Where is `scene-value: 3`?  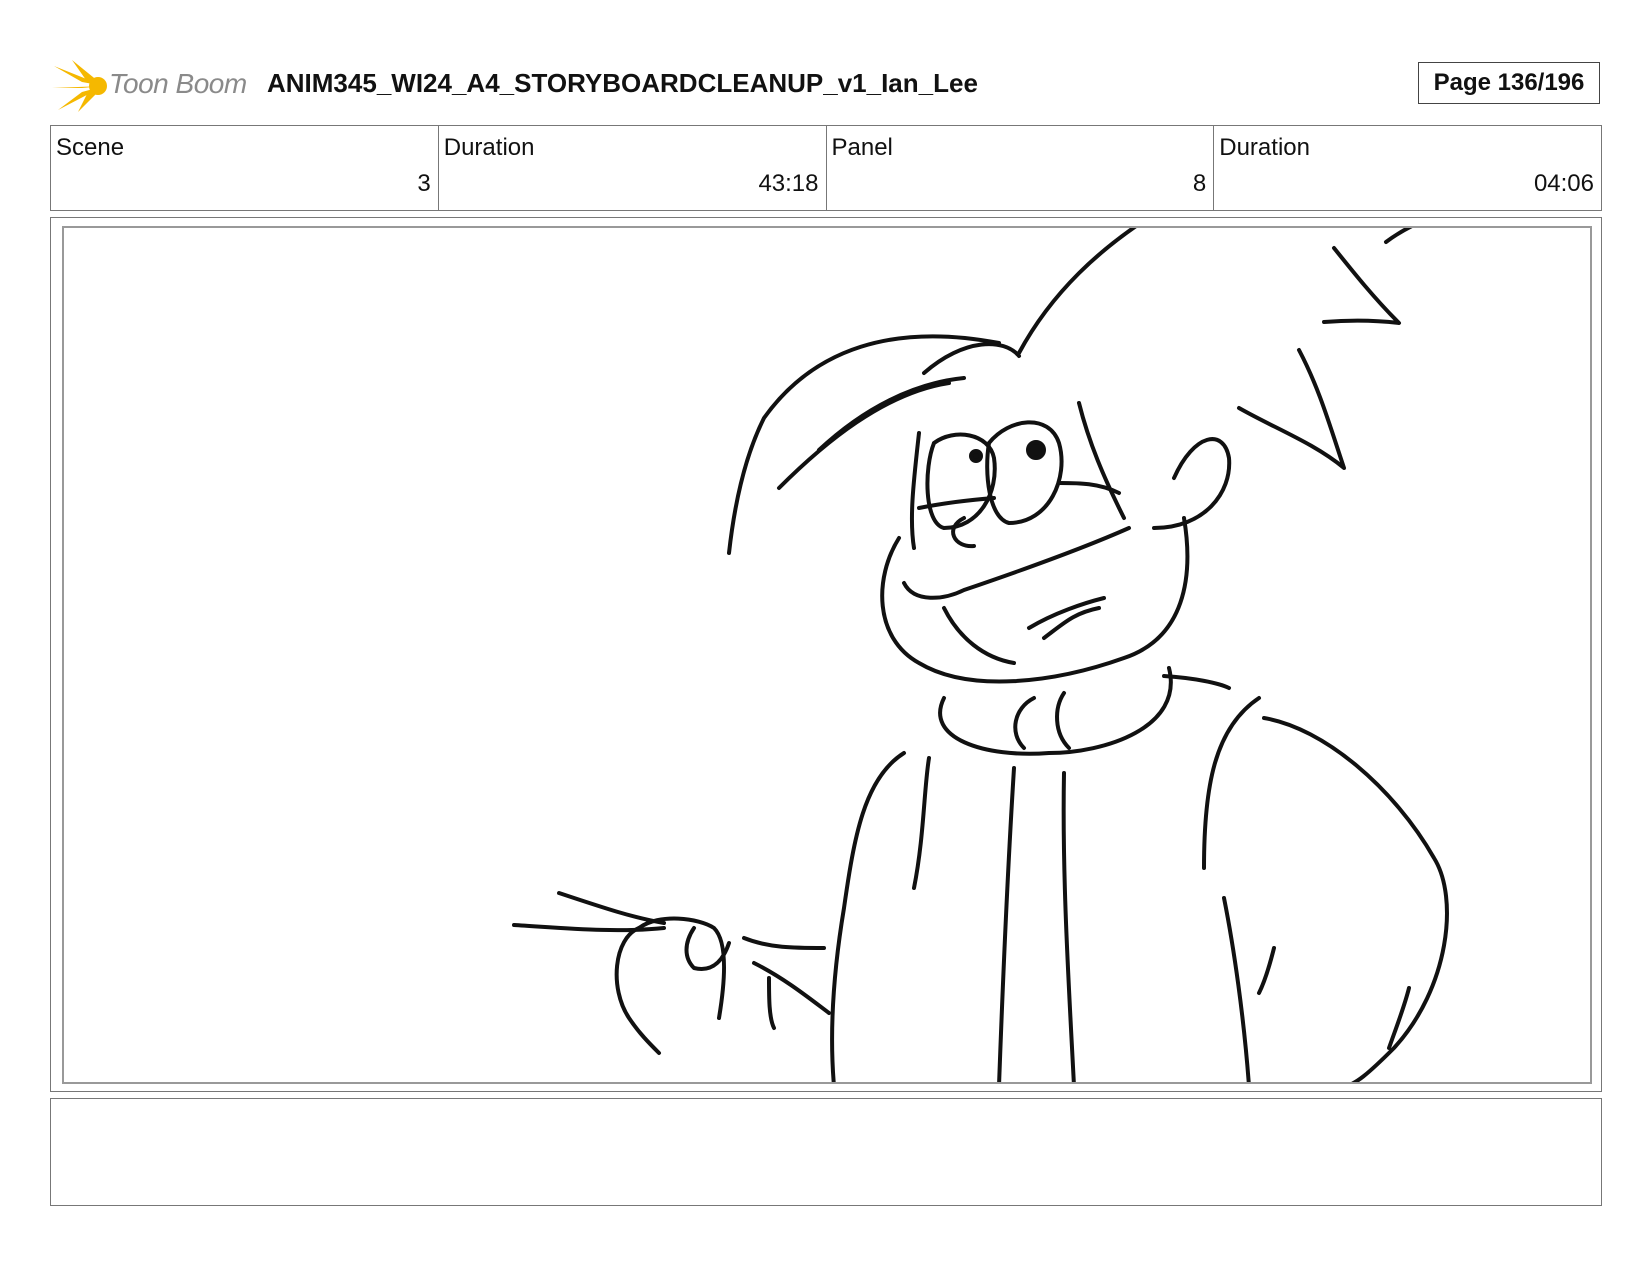
scene-value: 3 is located at coordinates (424, 183).